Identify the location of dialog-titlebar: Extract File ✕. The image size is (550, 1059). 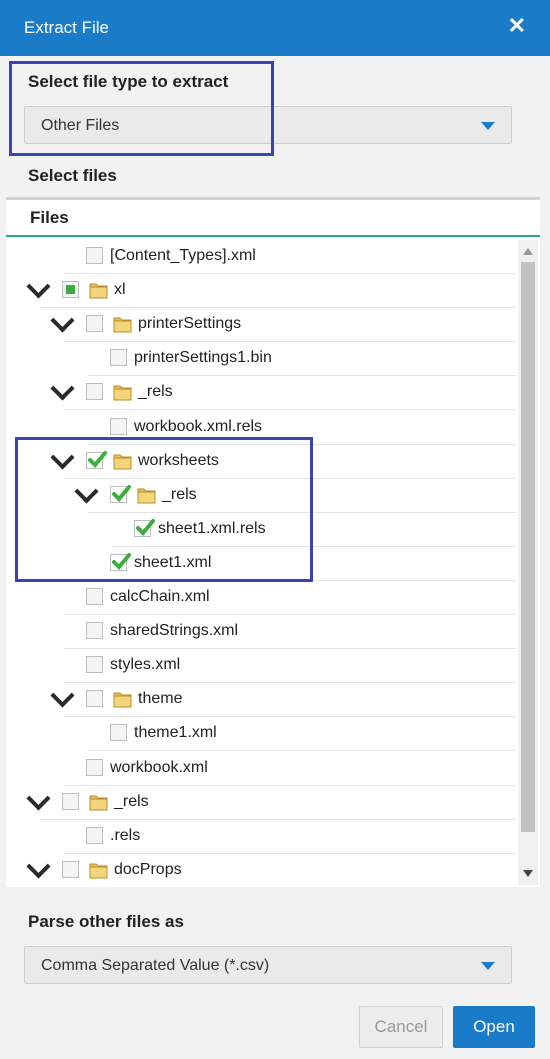
(275, 28).